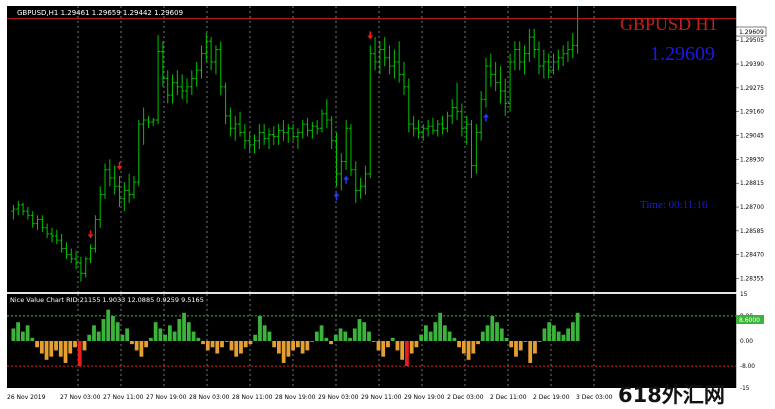 This screenshot has height=409, width=775. I want to click on price-axis-label: 1.28470, so click(752, 256).